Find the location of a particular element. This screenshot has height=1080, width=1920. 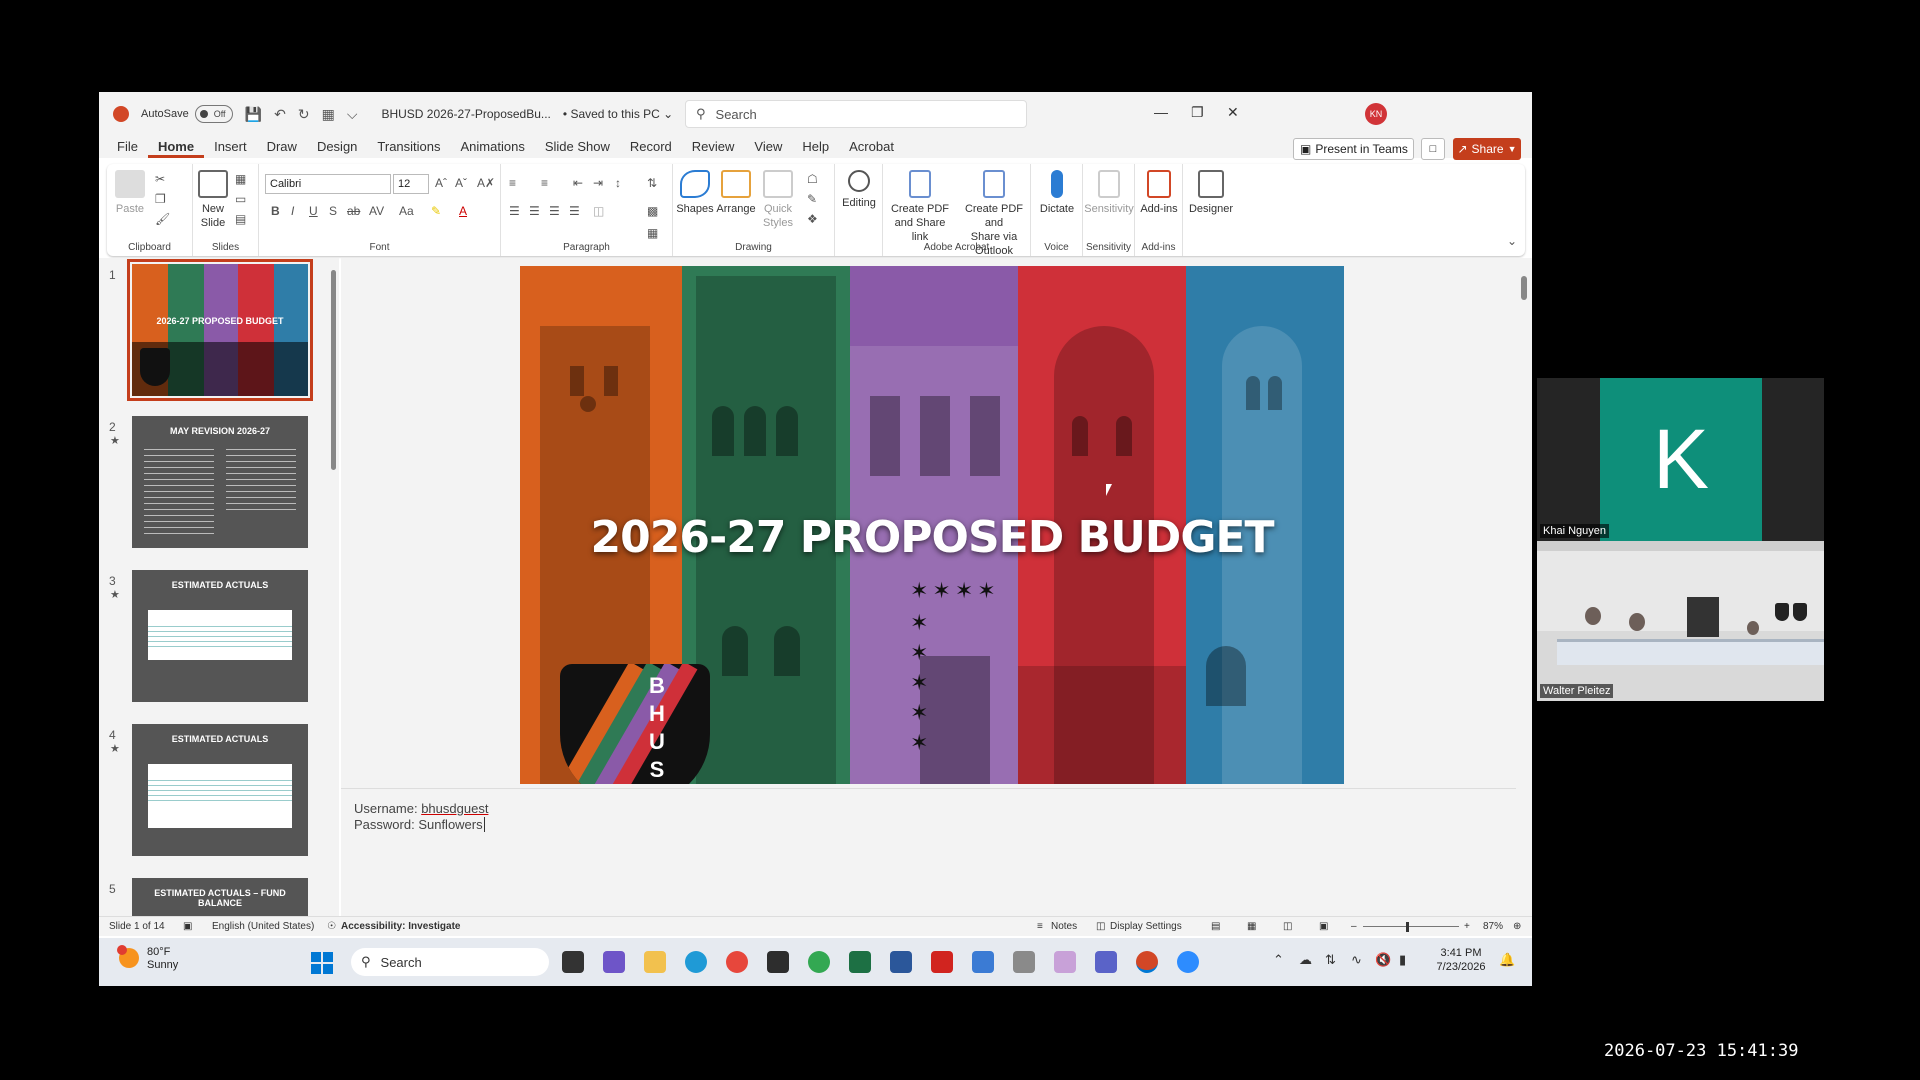

designer-button: Designer is located at coordinates (1211, 193).